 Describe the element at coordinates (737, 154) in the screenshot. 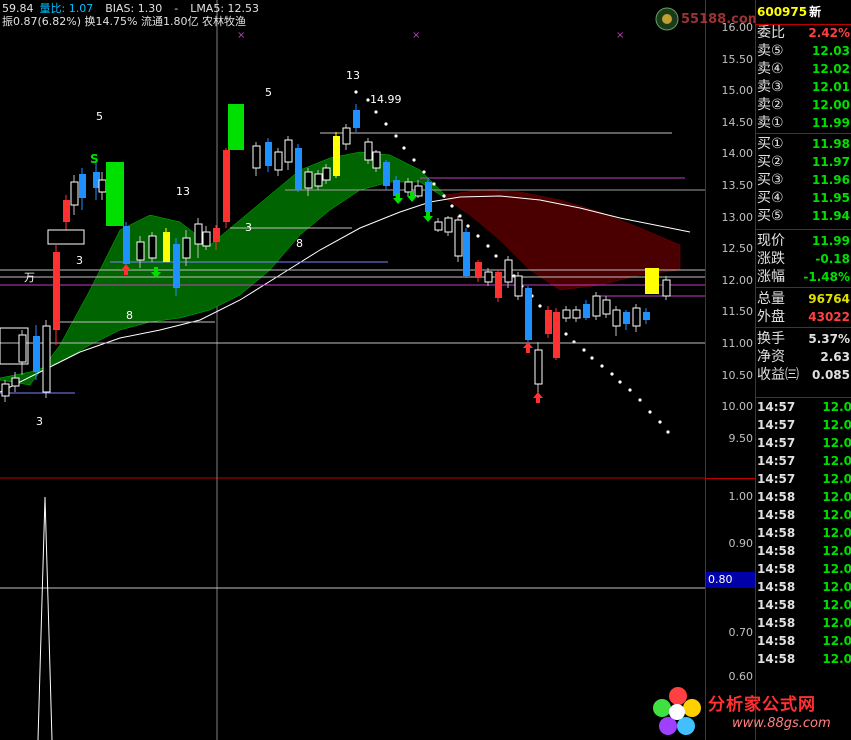

I see `price-tick-label: 14.00` at that location.